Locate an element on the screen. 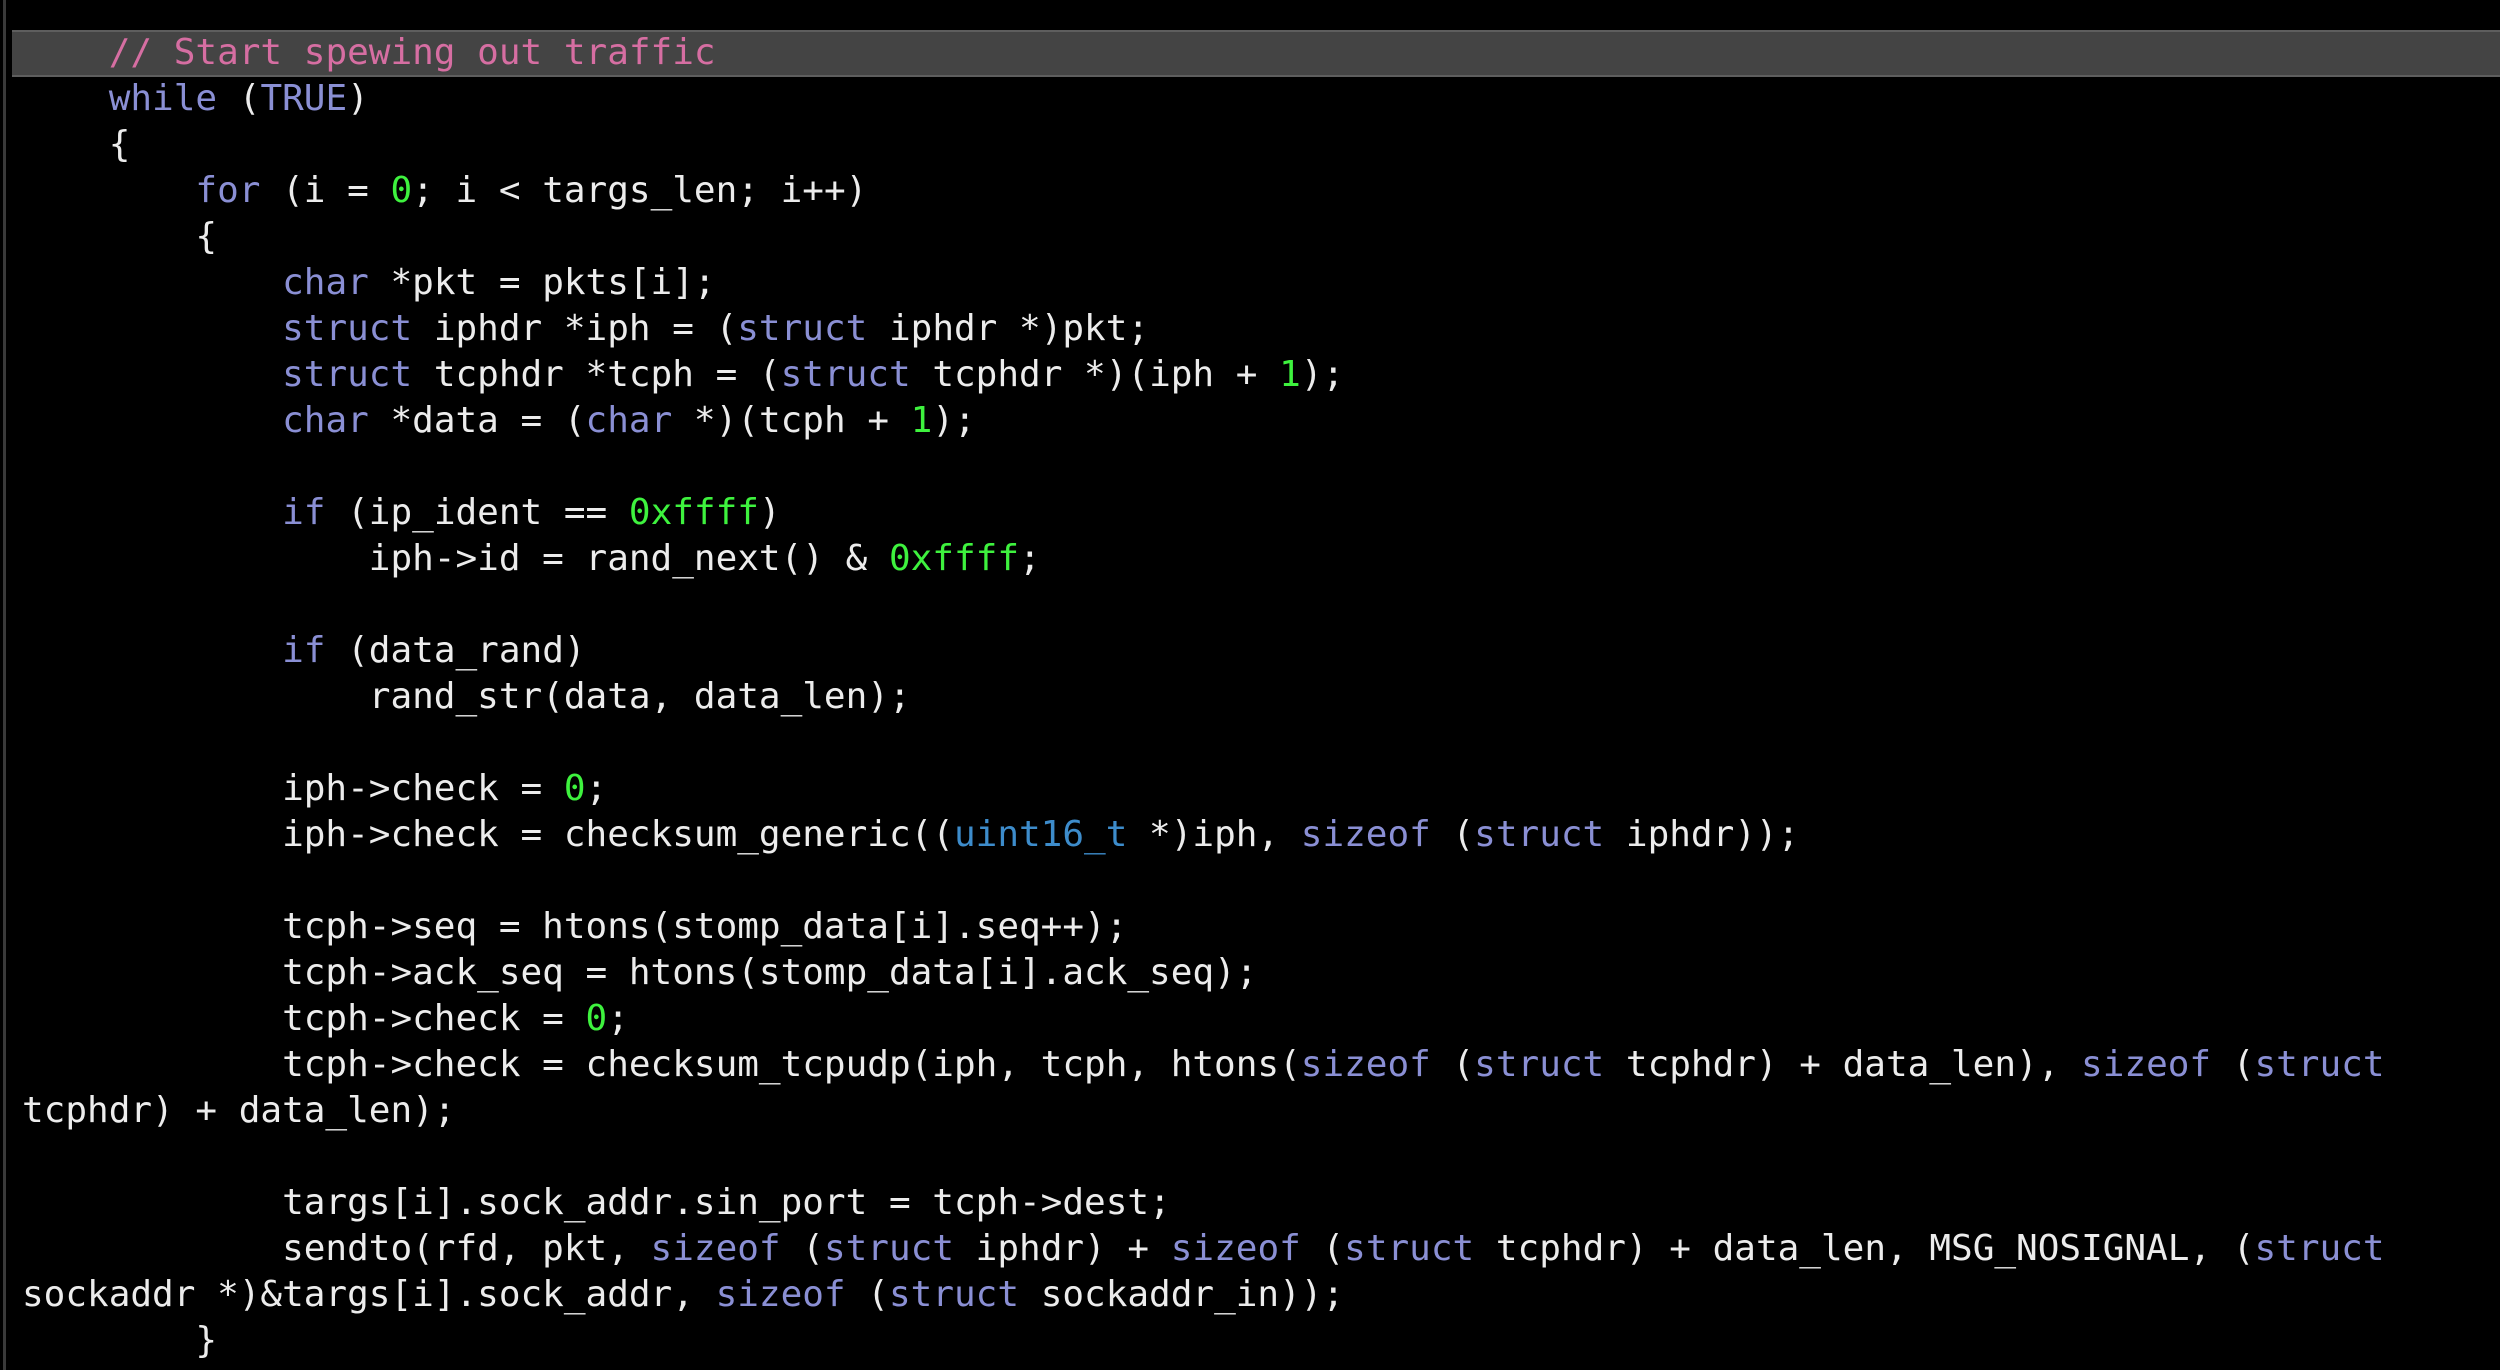  code-text: { is located at coordinates (120, 236).